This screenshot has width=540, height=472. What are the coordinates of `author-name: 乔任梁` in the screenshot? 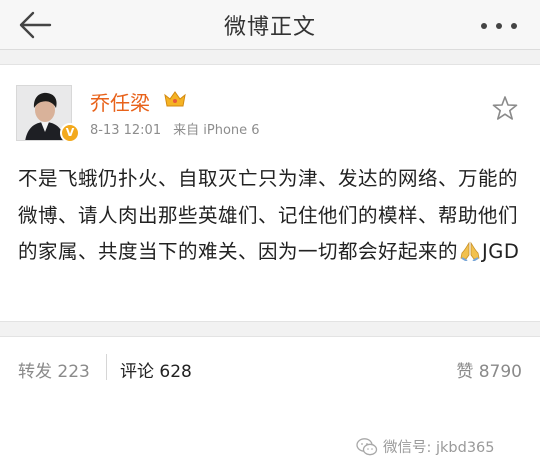 It's located at (120, 101).